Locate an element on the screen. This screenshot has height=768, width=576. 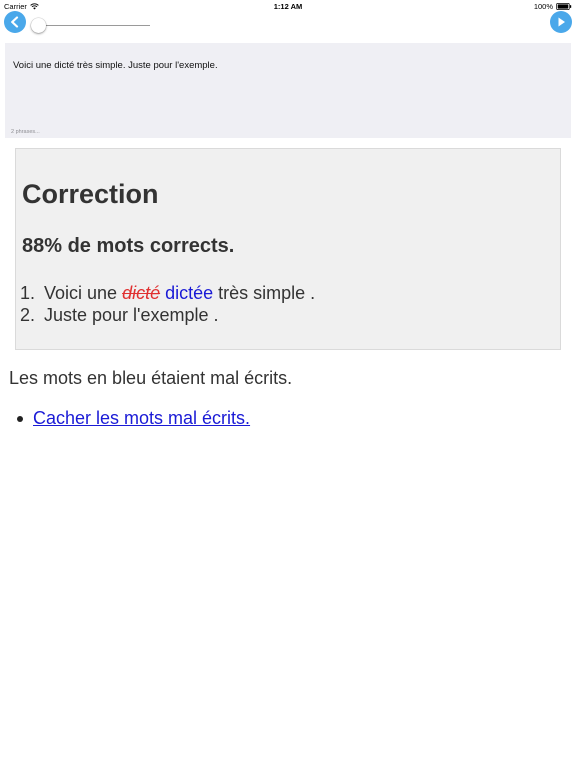
status-right: 100% is located at coordinates (553, 6).